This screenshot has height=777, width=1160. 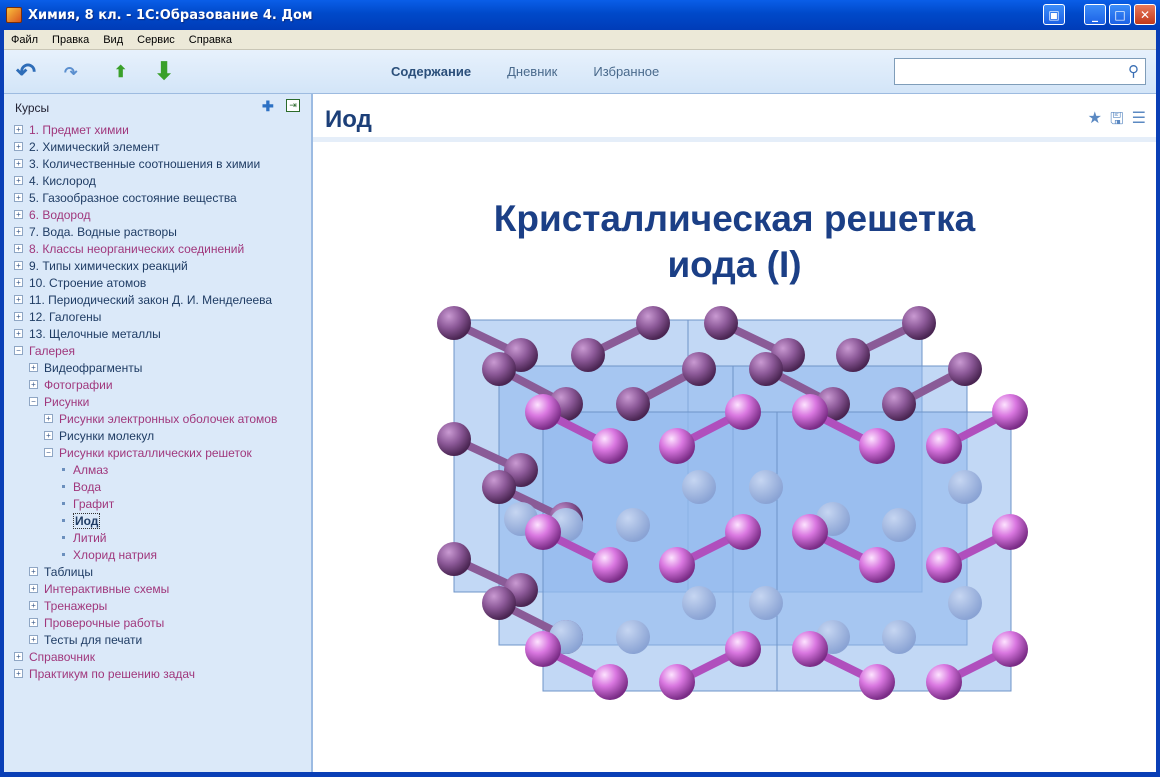 I want to click on tree-item: Хлорид натрия, so click(x=156, y=555).